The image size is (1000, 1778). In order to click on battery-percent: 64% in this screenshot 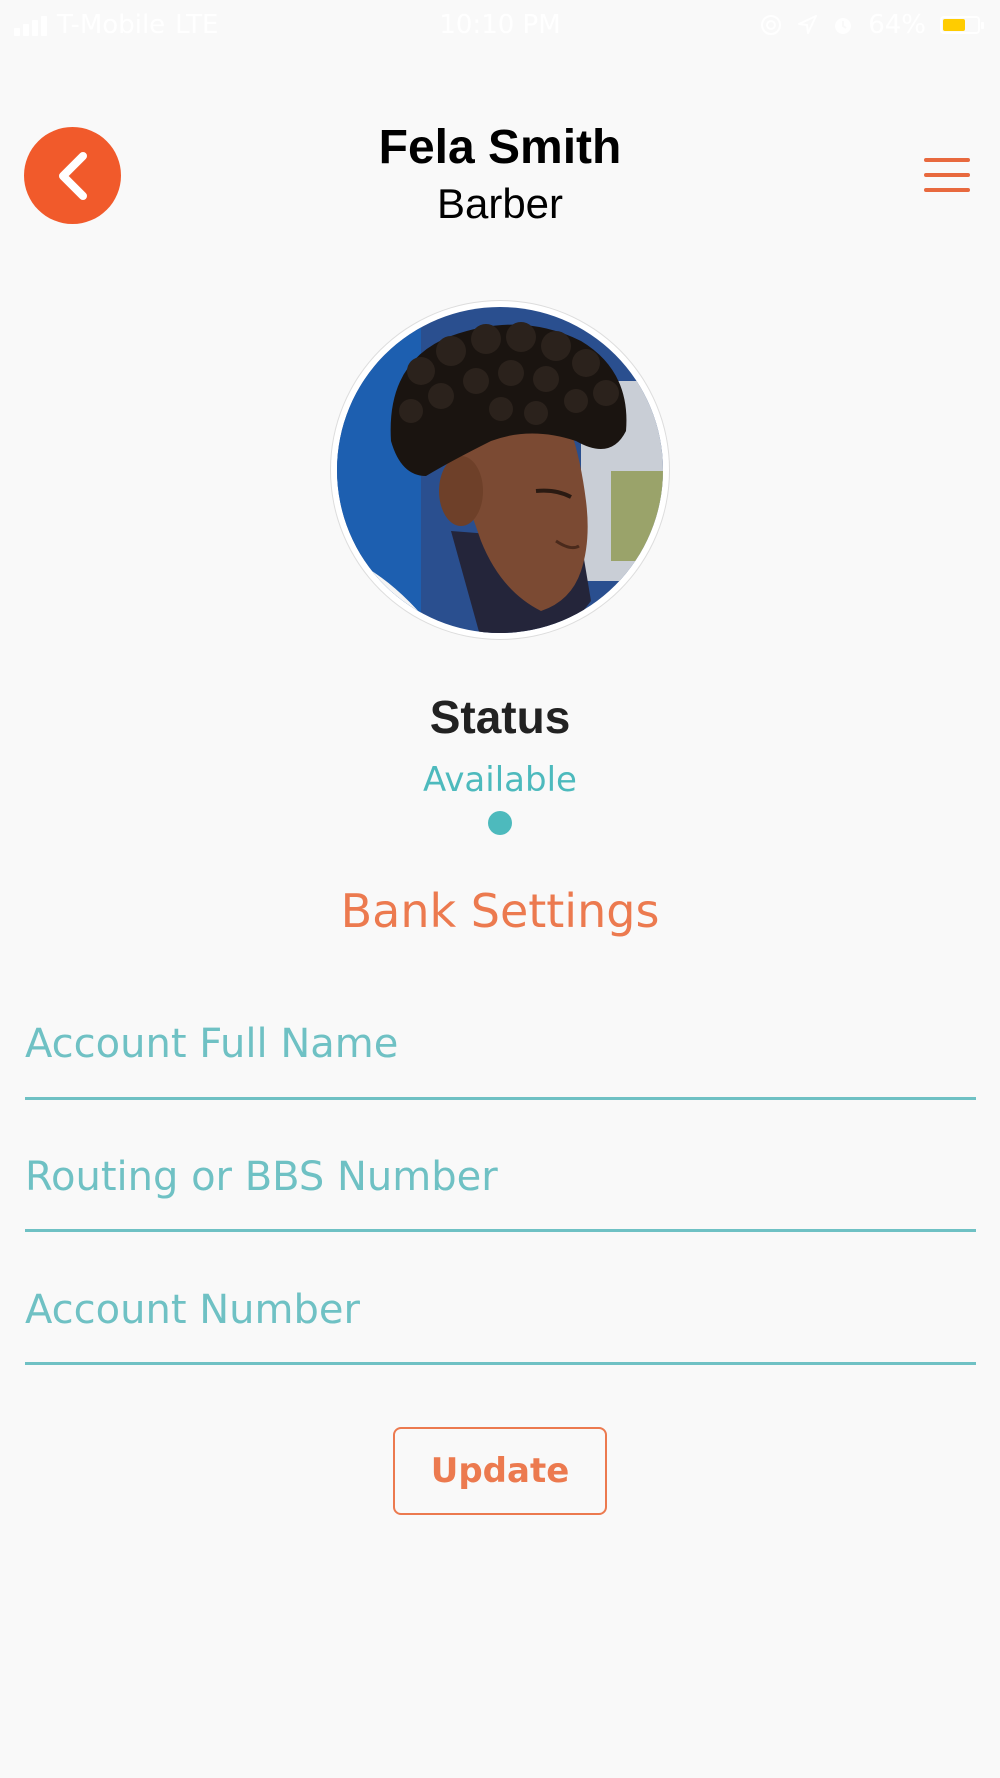, I will do `click(897, 25)`.